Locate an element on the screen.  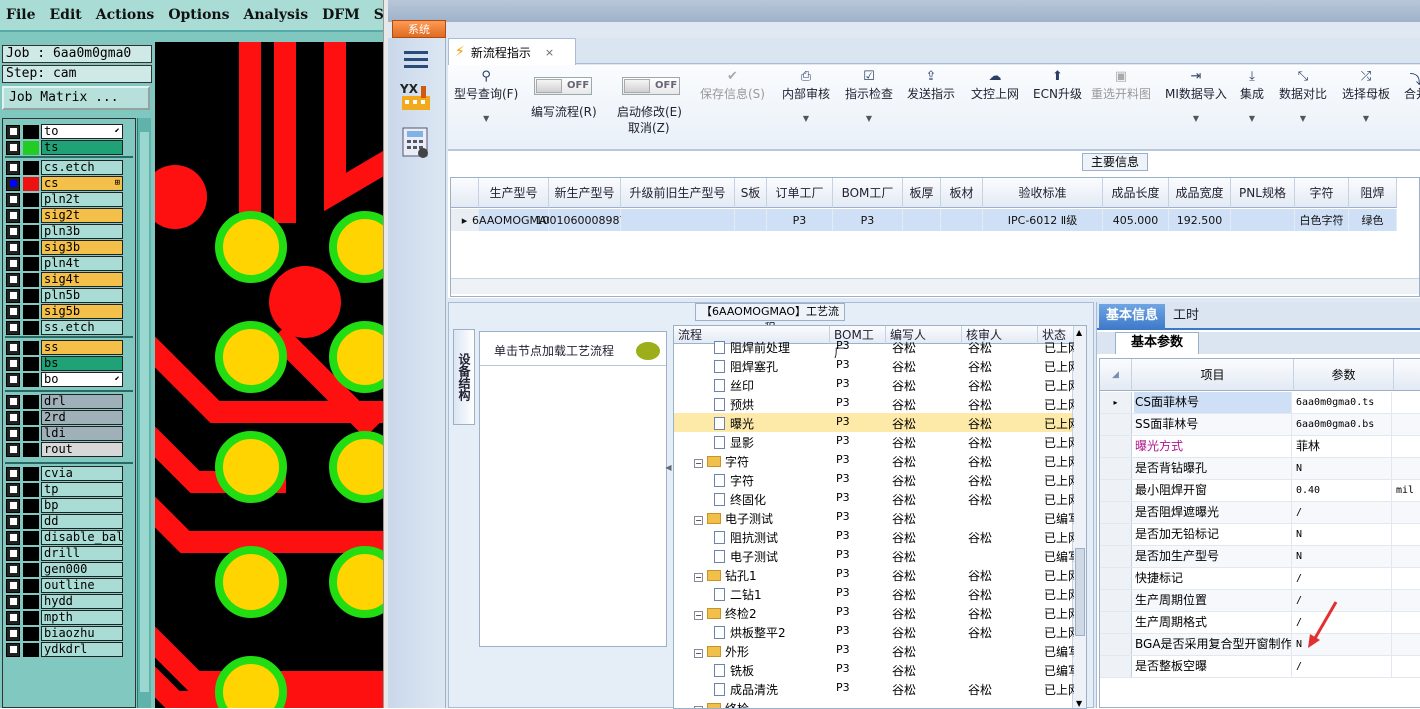
layer-row: outline is located at coordinates (64, 585).